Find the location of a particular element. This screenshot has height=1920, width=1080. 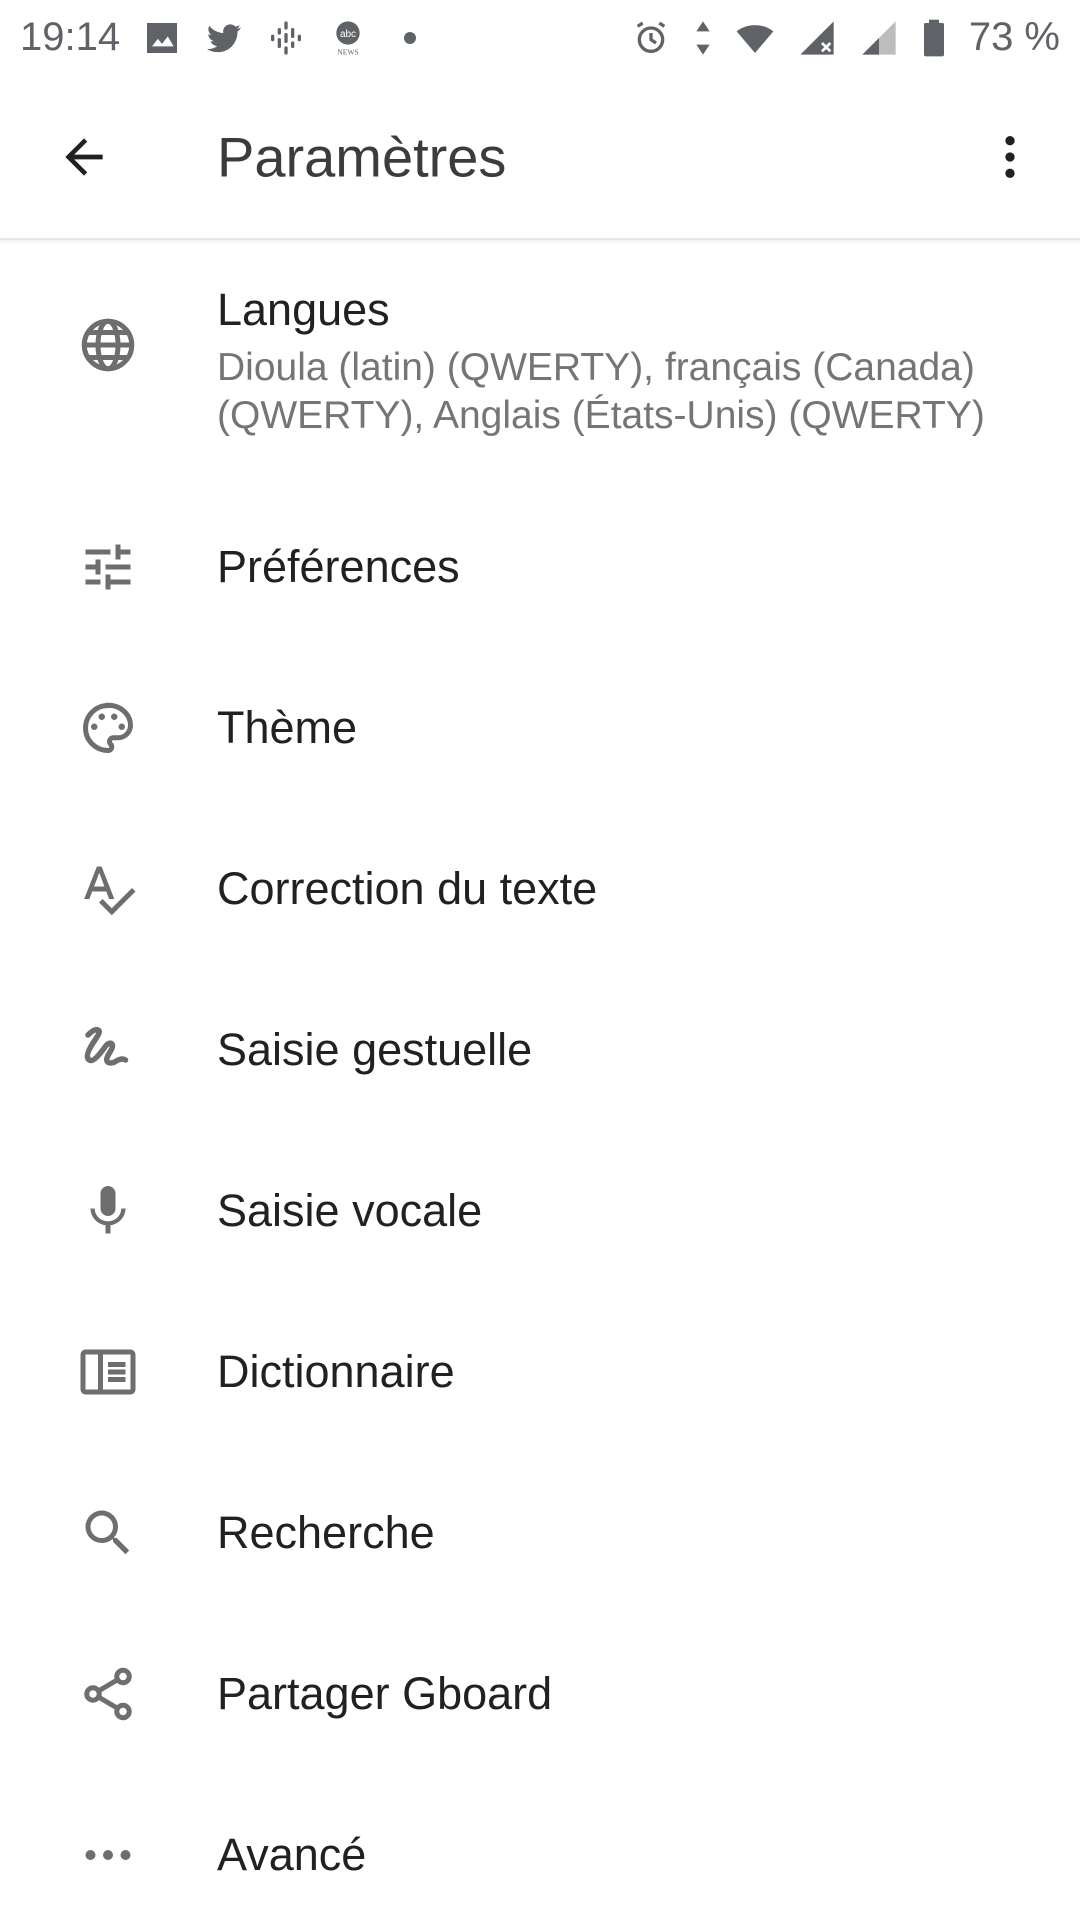

settings-item-title: Saisie gestuelle is located at coordinates (375, 1049).